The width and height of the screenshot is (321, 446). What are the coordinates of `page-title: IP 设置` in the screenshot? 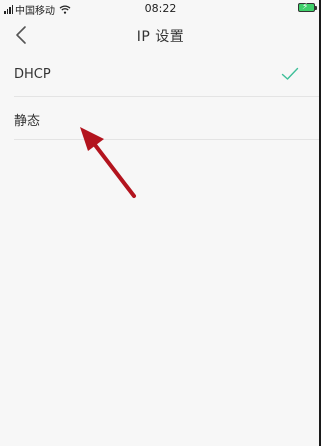 It's located at (160, 37).